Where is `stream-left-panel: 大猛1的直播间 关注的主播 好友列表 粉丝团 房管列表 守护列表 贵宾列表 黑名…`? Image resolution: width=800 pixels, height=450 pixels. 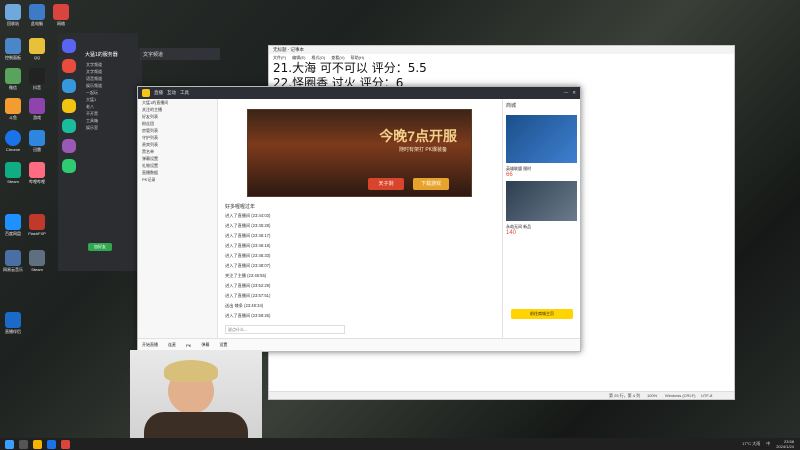
stream-left-panel: 大猛1的直播间 关注的主播 好友列表 粉丝团 房管列表 守护列表 贵宾列表 黑名… is located at coordinates (178, 219).